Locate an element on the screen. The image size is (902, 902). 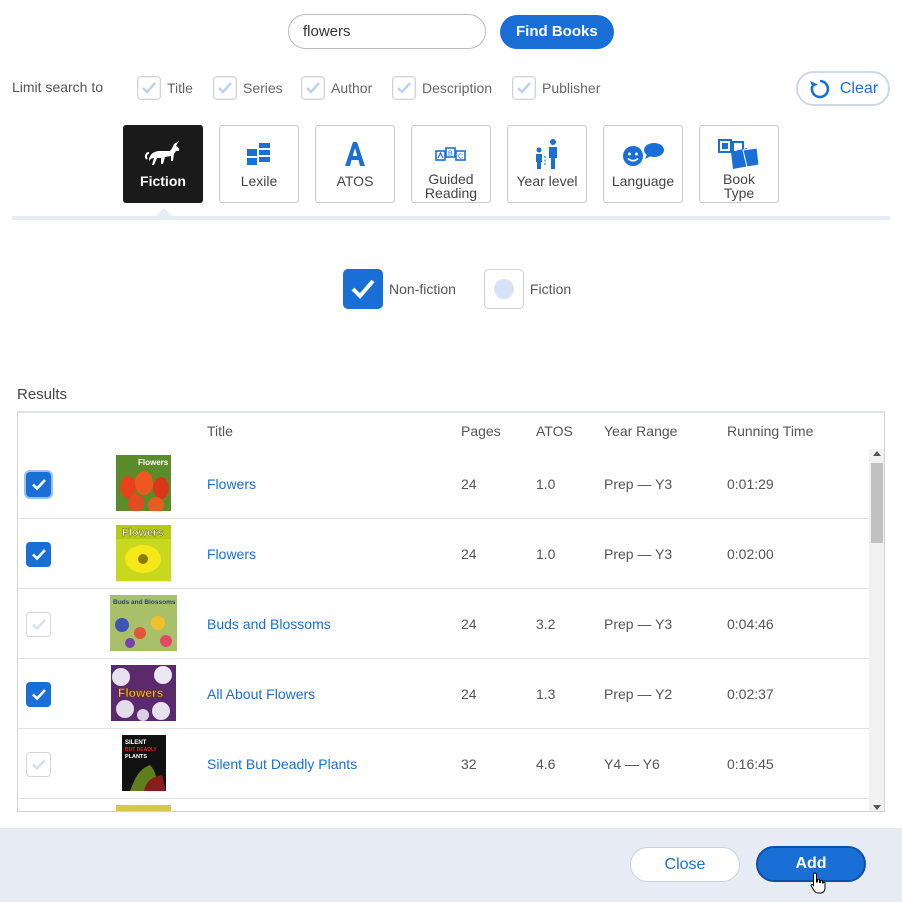
scroll-down-arrow-icon is located at coordinates (877, 807).